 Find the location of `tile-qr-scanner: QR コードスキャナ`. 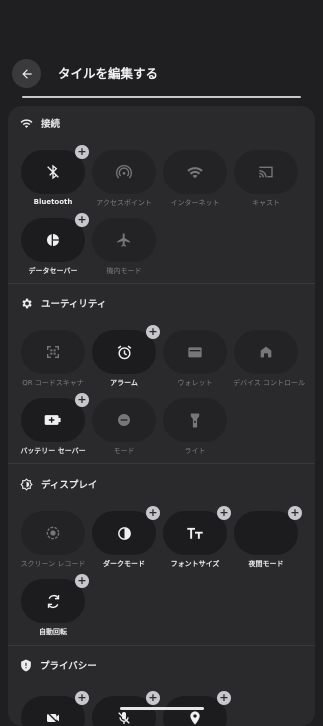

tile-qr-scanner: QR コードスキャナ is located at coordinates (53, 359).